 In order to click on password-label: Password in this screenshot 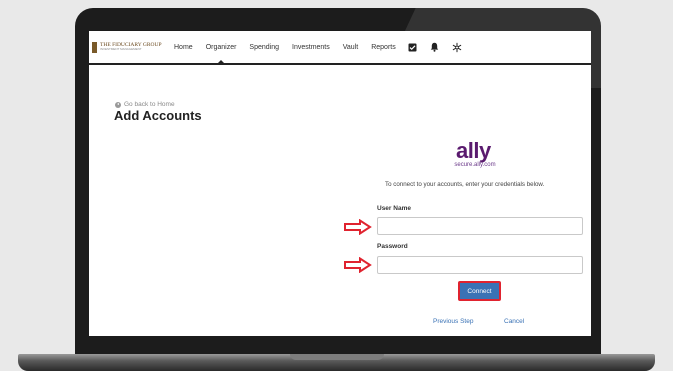, I will do `click(392, 246)`.